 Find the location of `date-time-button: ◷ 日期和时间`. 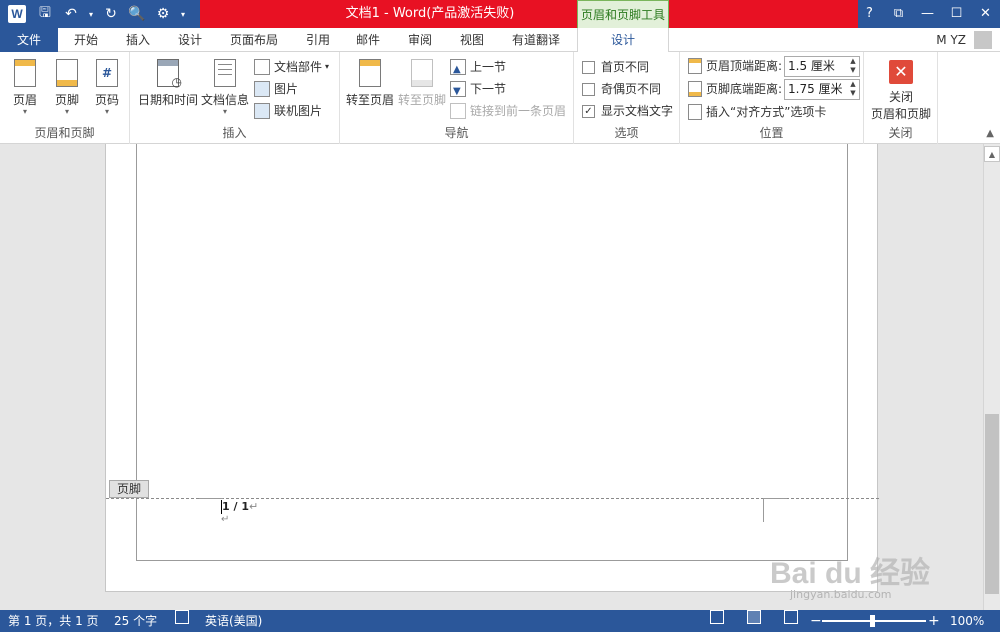

date-time-button: ◷ 日期和时间 is located at coordinates (168, 83).